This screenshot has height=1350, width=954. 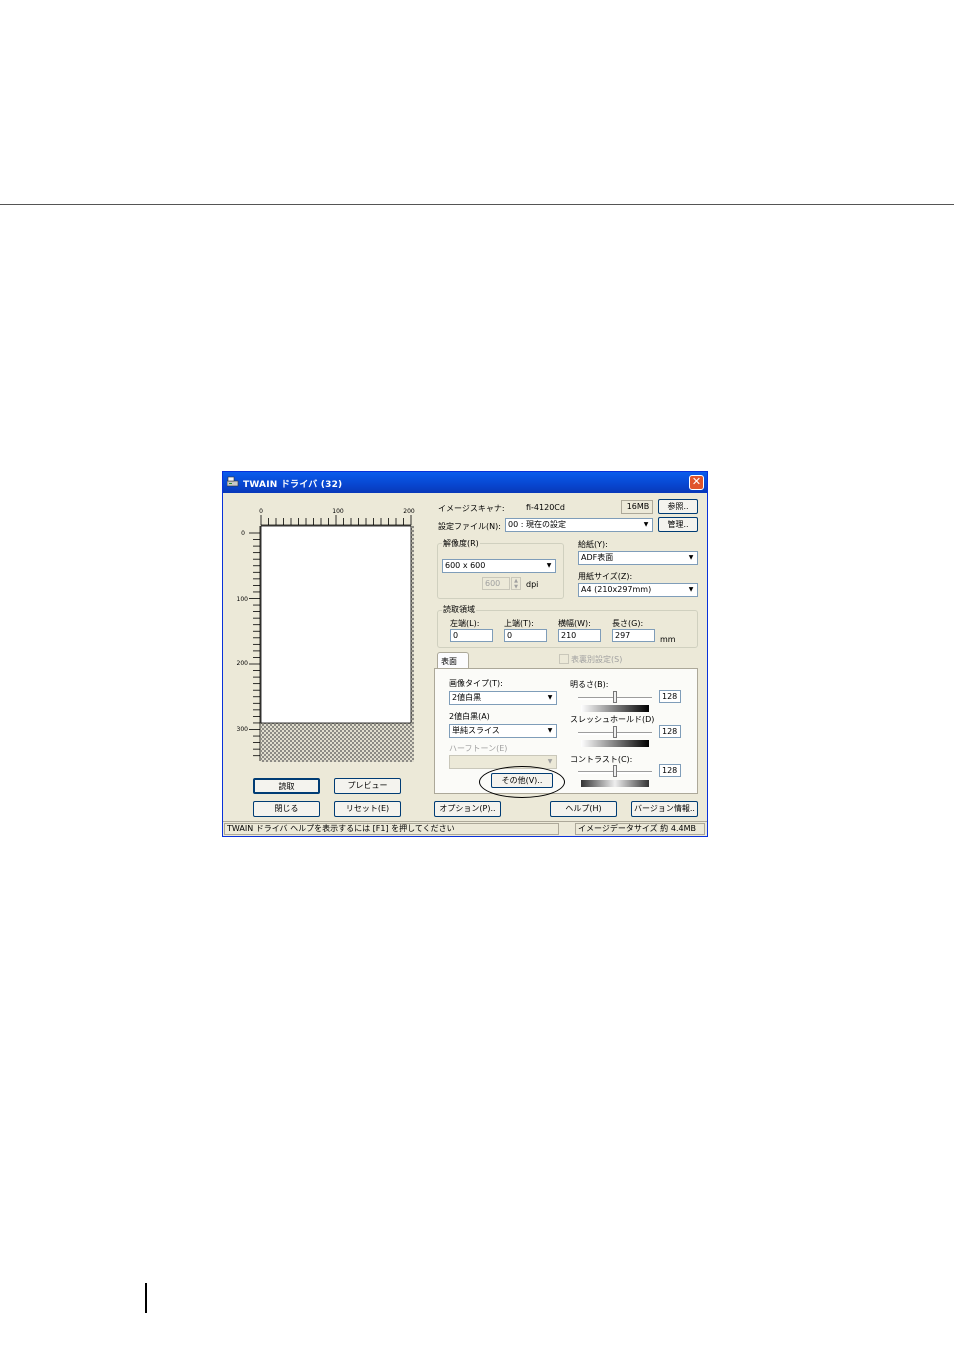 I want to click on binary-mode-value: 単純スライス, so click(x=476, y=730).